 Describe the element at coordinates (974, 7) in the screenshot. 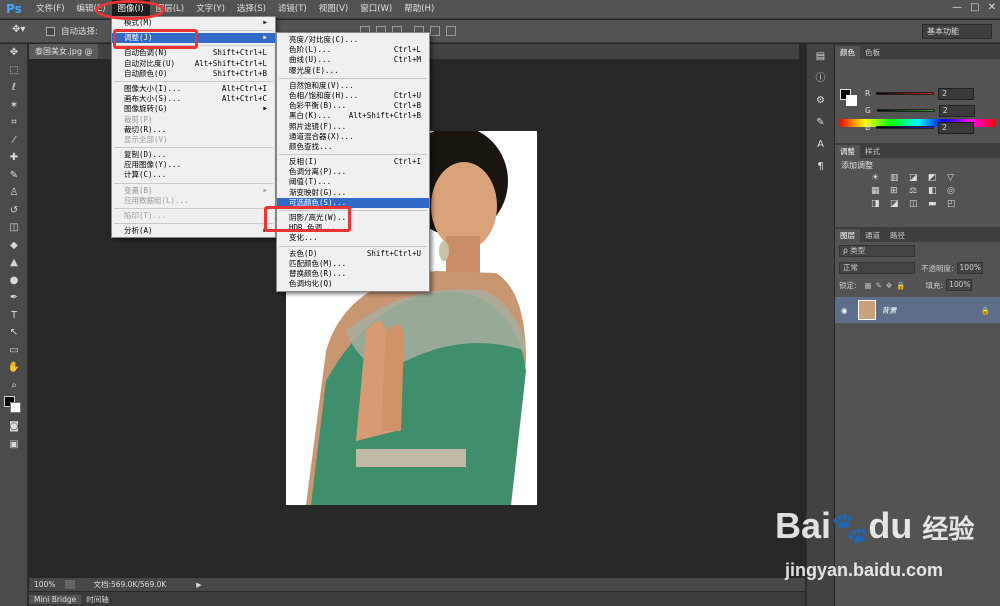

I see `maximize-button: □` at that location.